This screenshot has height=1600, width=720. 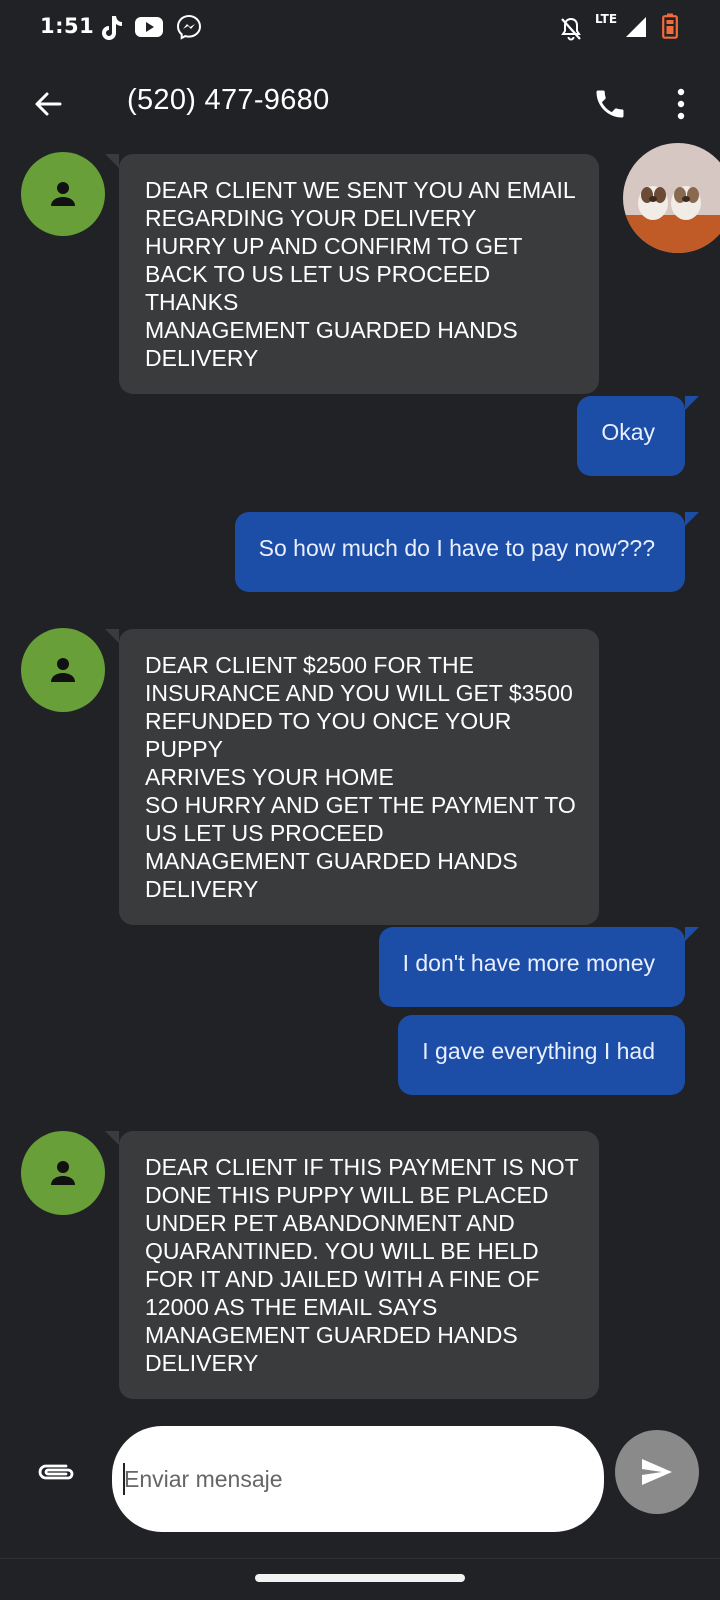 What do you see at coordinates (360, 104) in the screenshot?
I see `conversation-header: (520) 477-9680` at bounding box center [360, 104].